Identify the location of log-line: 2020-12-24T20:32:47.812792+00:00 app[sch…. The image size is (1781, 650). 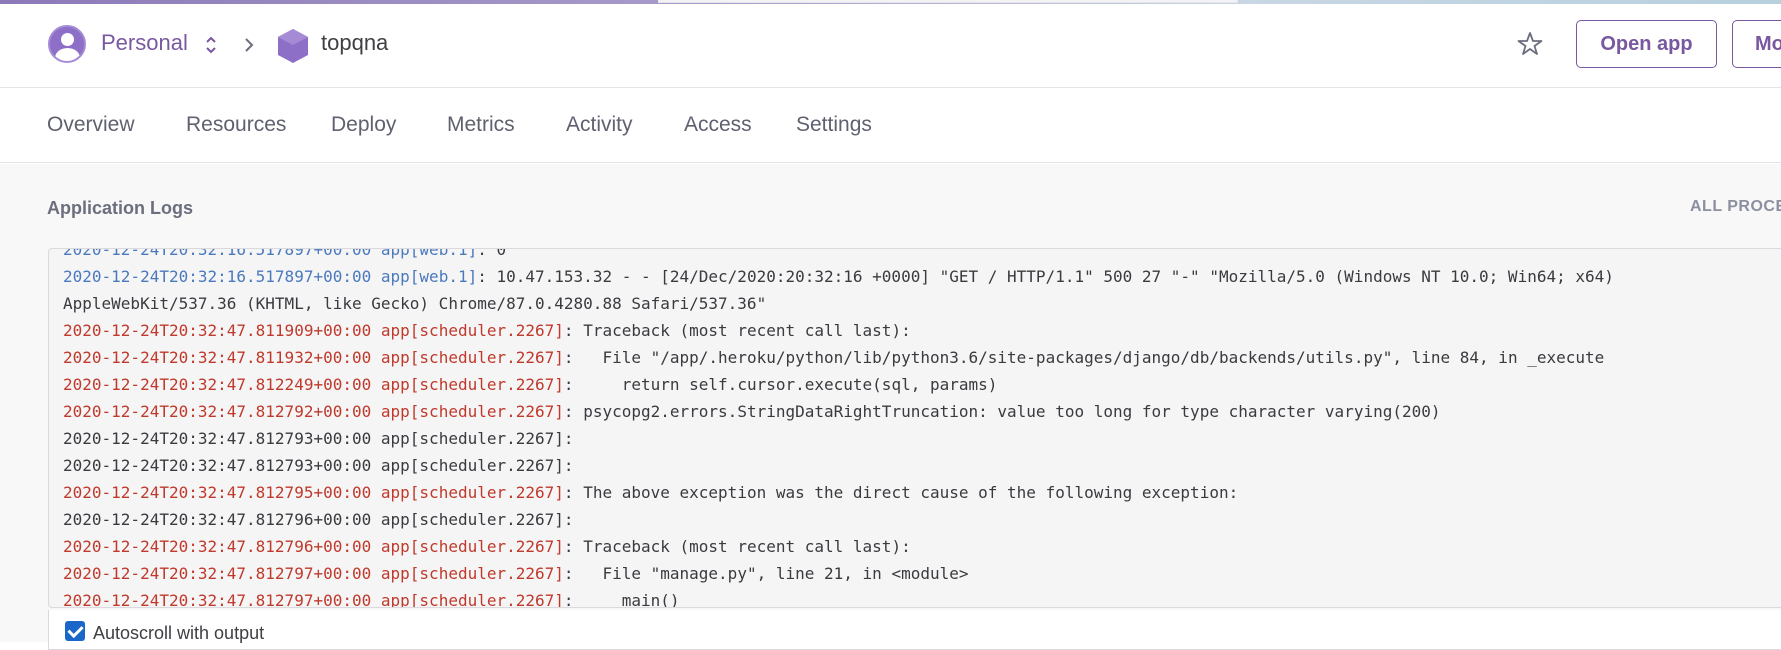
(922, 411).